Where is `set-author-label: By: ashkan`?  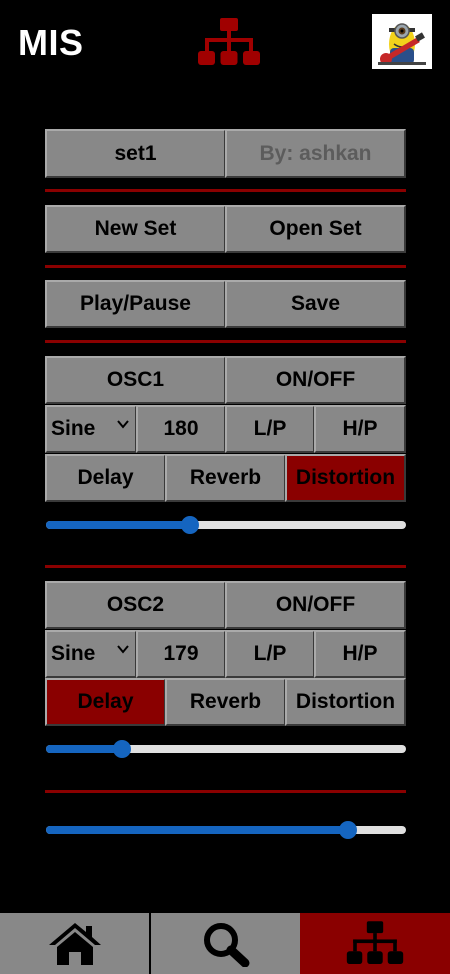 set-author-label: By: ashkan is located at coordinates (315, 153).